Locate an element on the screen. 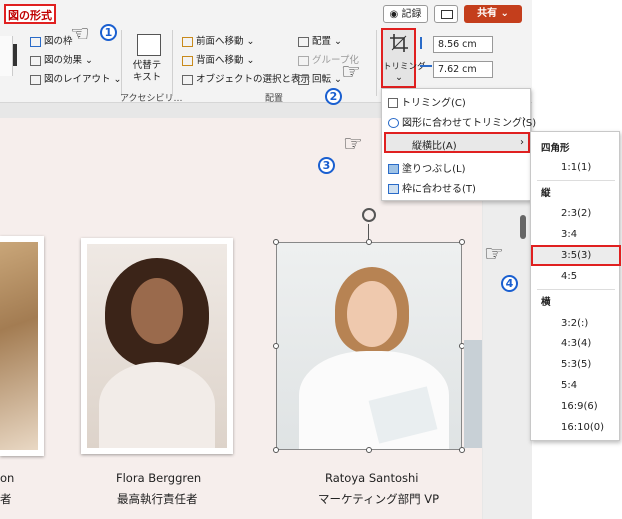 The width and height of the screenshot is (622, 519). align-icon is located at coordinates (303, 41).